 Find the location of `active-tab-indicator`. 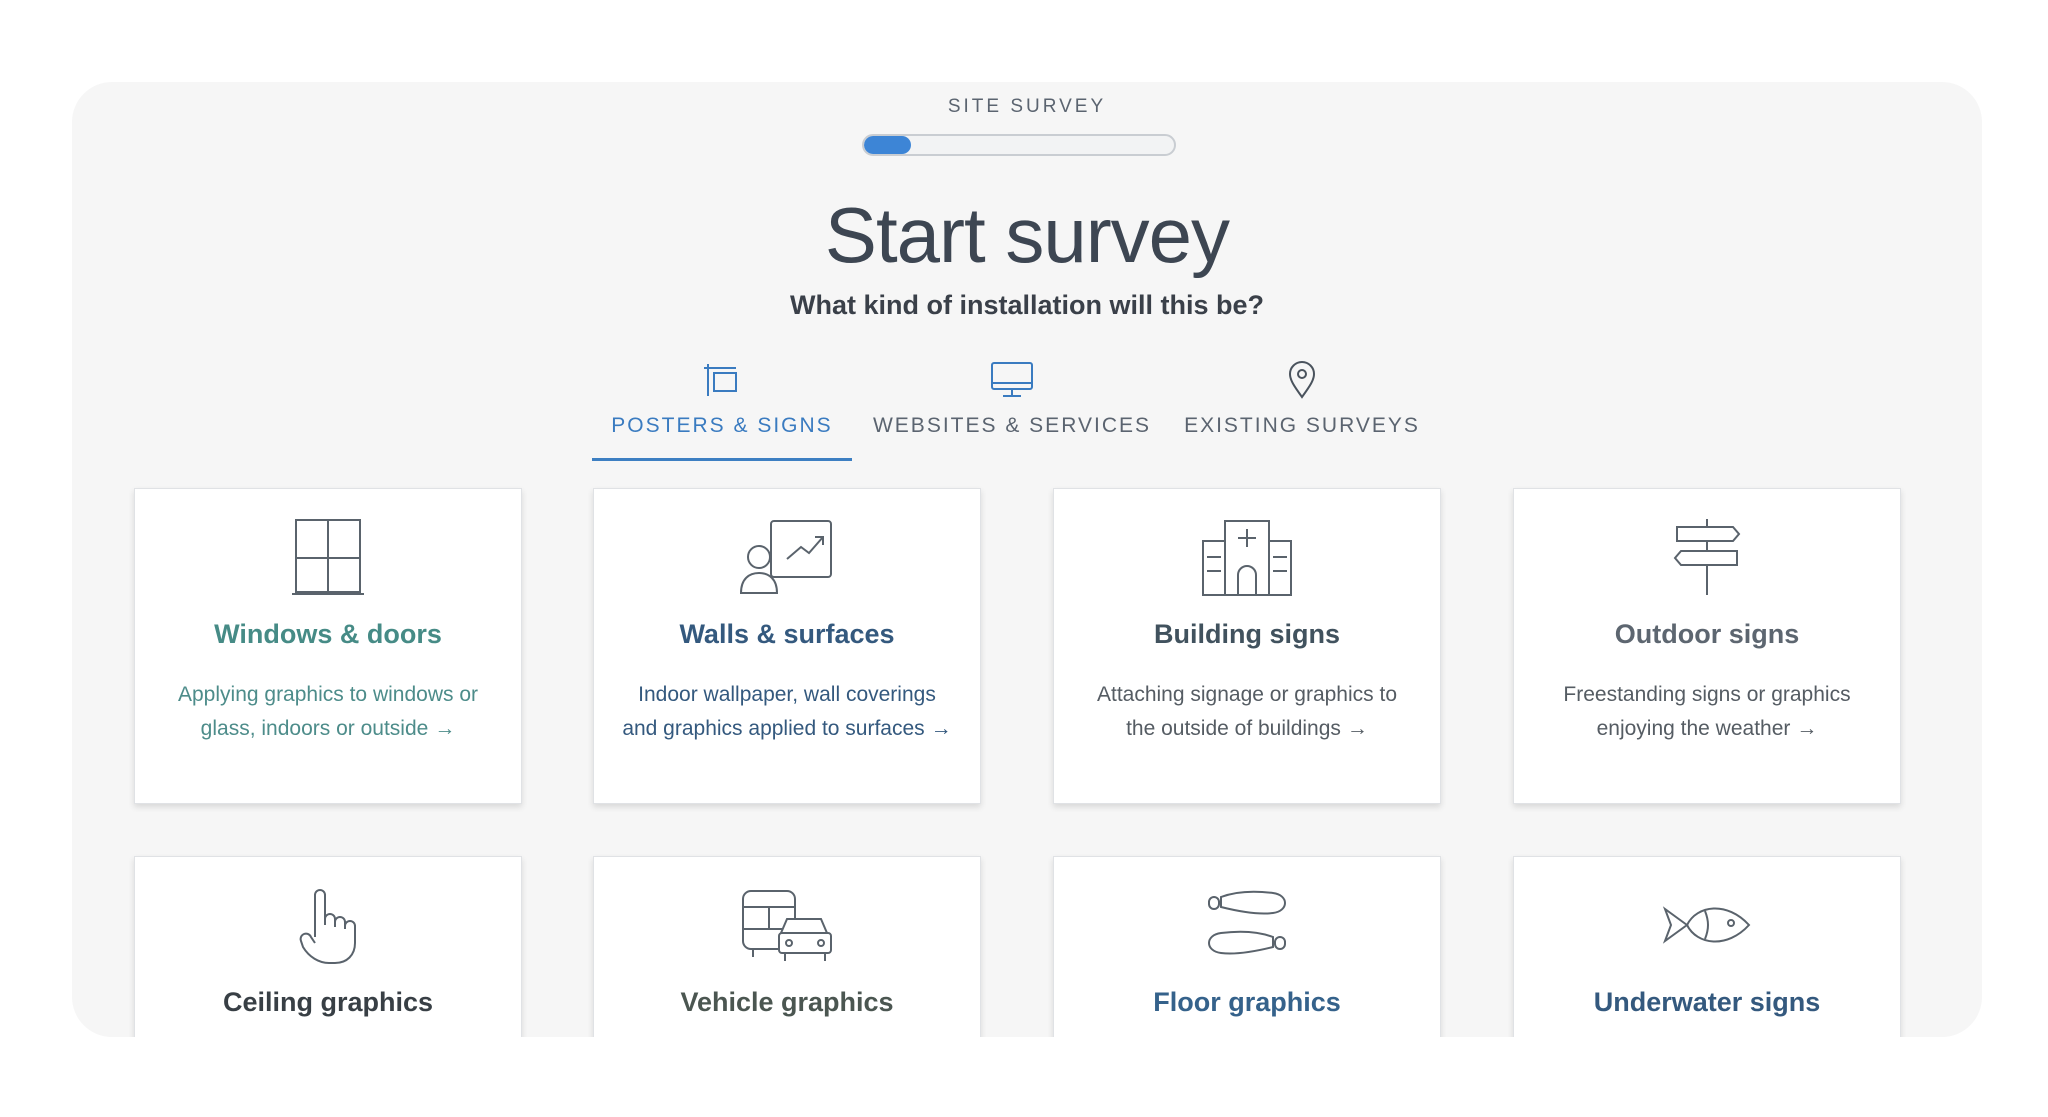

active-tab-indicator is located at coordinates (722, 459).